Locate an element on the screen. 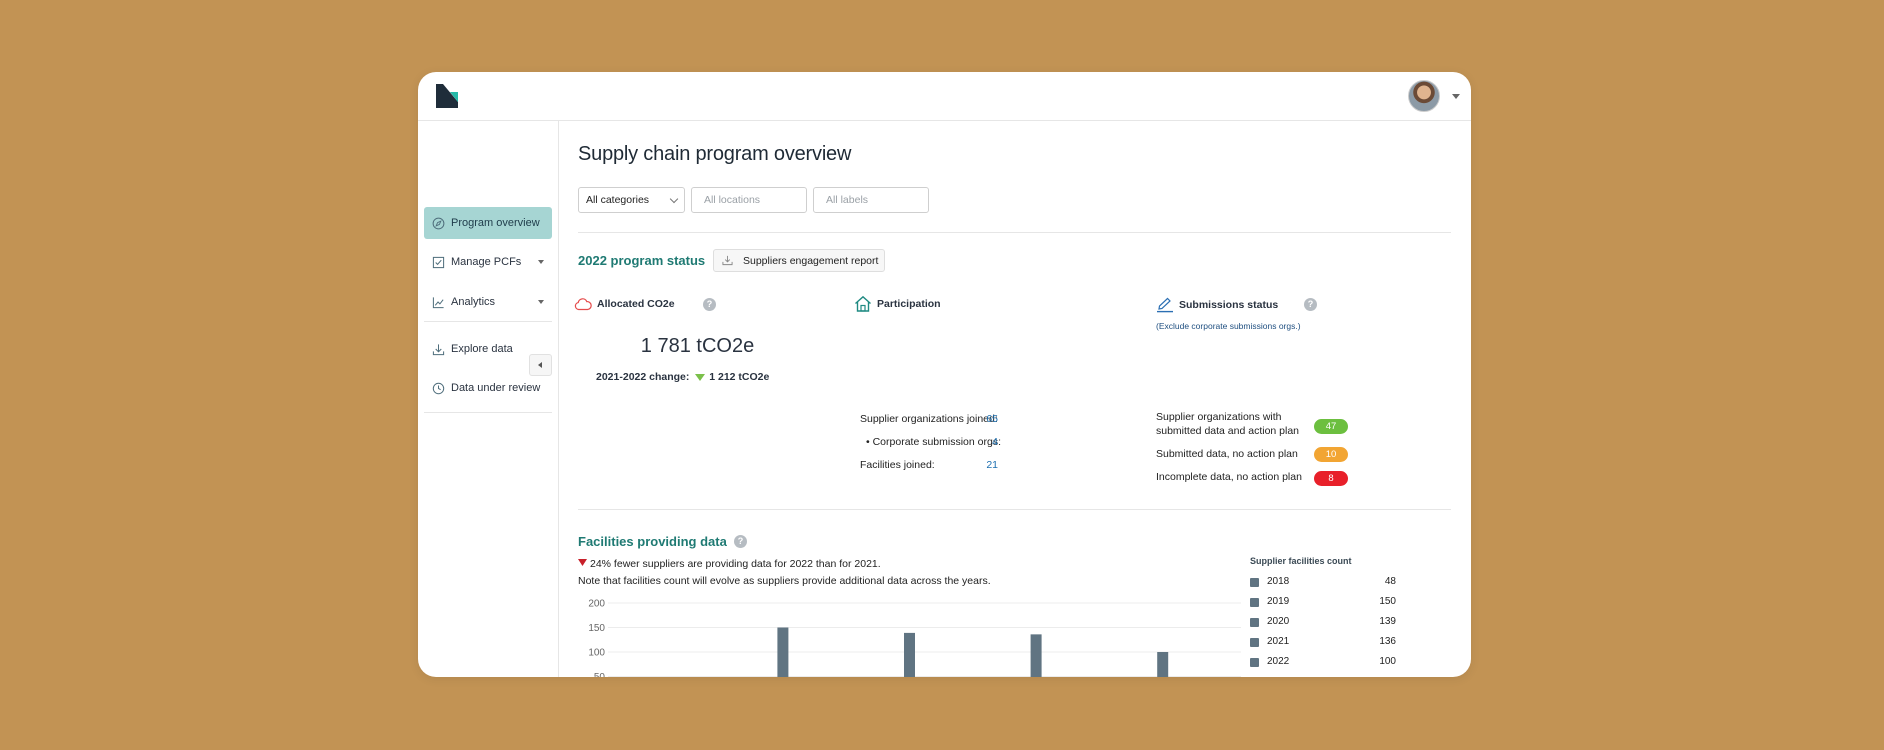  chart-legend: 2018 48 2019 150 2020 139 2021 136 2022 100 is located at coordinates (1330, 626).